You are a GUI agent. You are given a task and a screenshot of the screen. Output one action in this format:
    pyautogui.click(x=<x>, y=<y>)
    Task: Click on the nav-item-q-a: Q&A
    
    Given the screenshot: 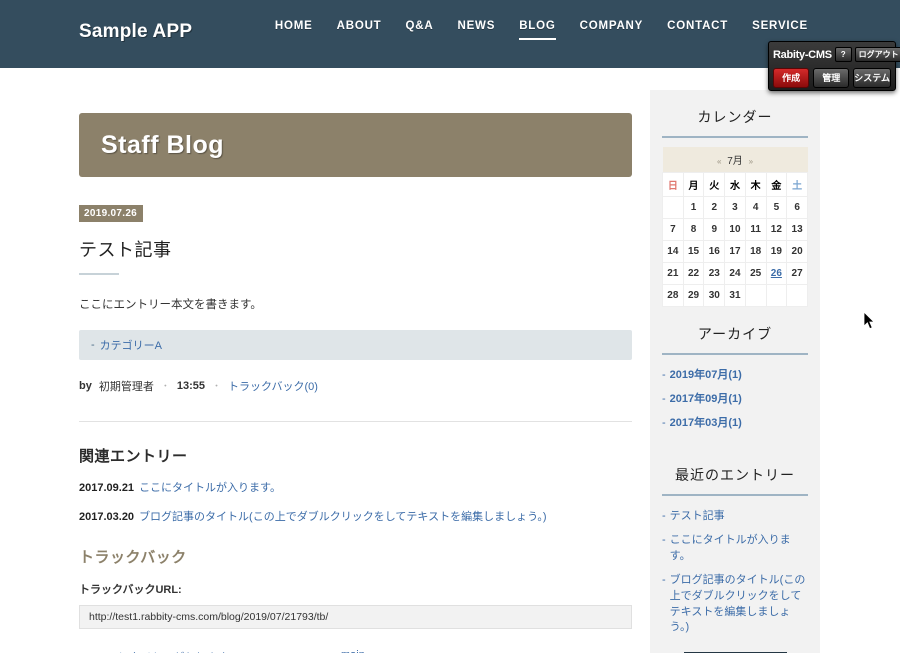 What is the action you would take?
    pyautogui.click(x=420, y=29)
    